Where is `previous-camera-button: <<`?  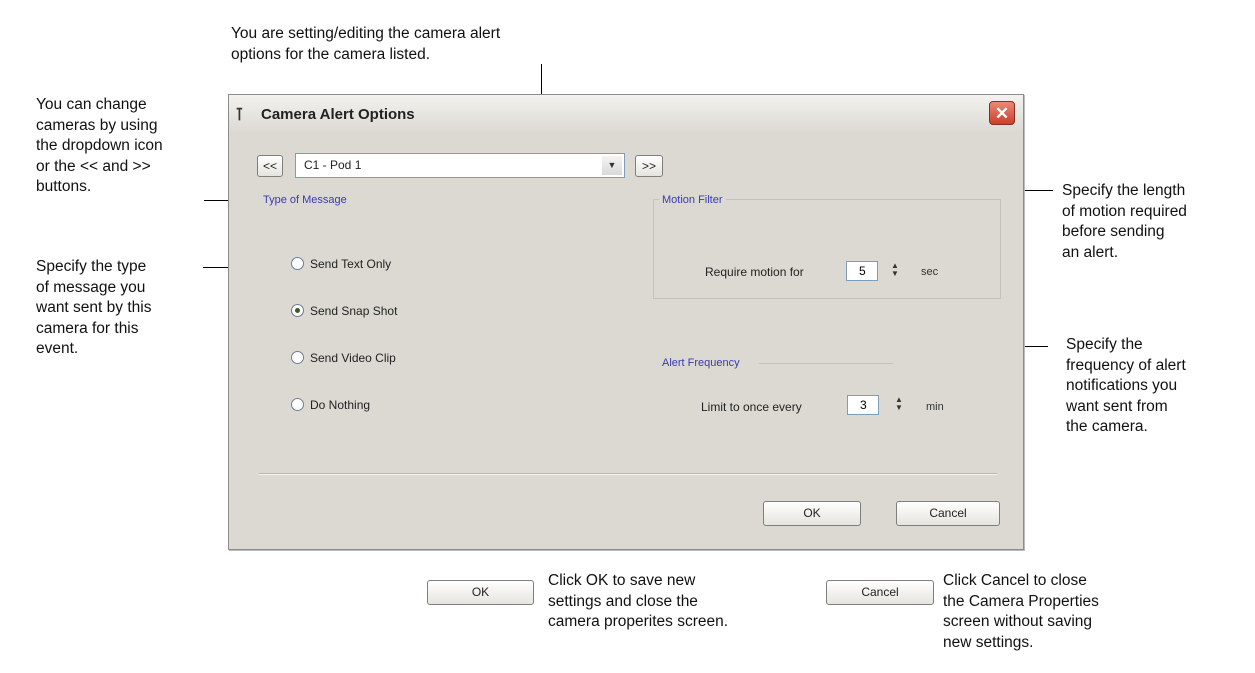
previous-camera-button: << is located at coordinates (270, 166).